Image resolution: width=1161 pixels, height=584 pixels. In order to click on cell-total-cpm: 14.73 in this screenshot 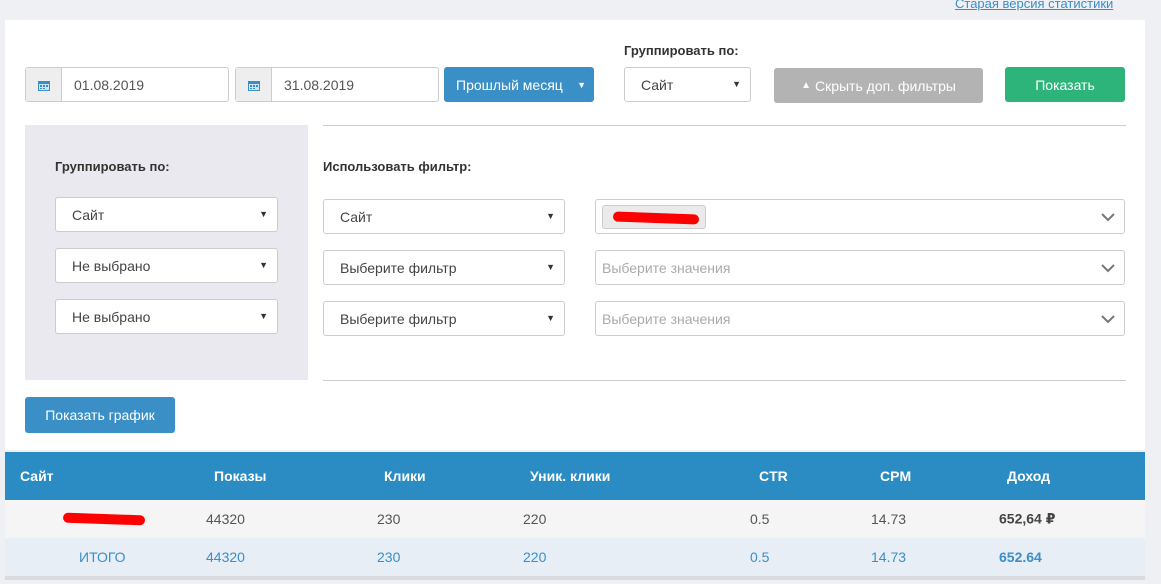, I will do `click(889, 557)`.